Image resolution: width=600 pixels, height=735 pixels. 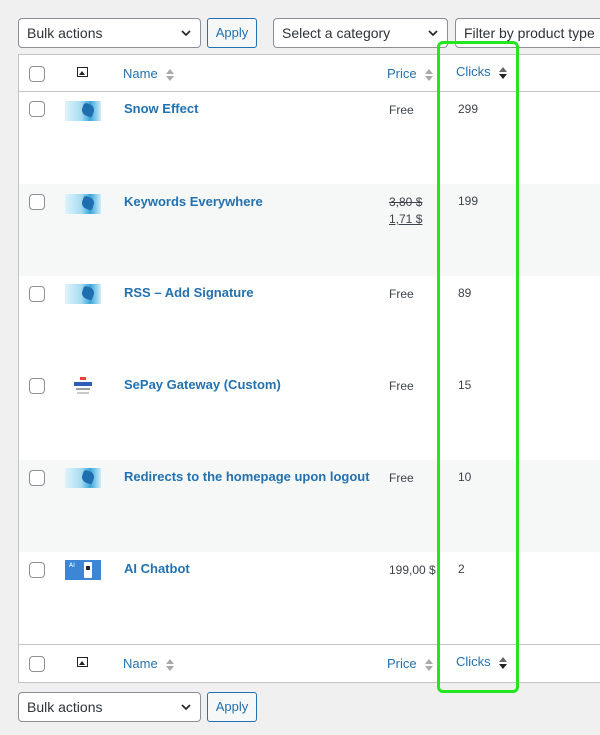 What do you see at coordinates (193, 201) in the screenshot?
I see `product-name-link: Keywords Everywhere` at bounding box center [193, 201].